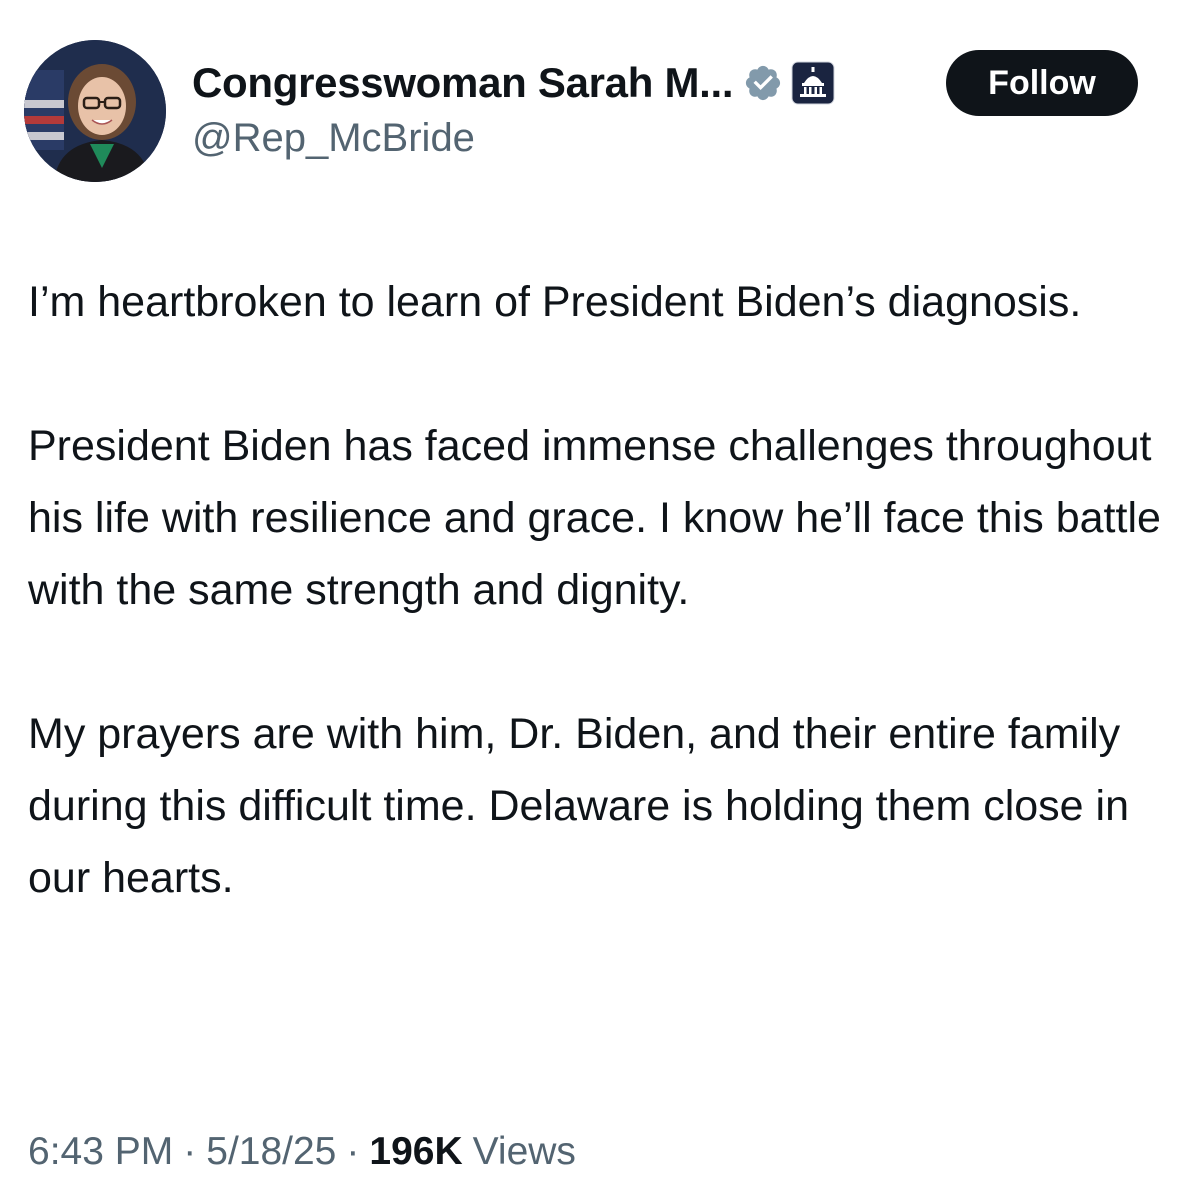  What do you see at coordinates (1042, 83) in the screenshot?
I see `follow-button: Follow` at bounding box center [1042, 83].